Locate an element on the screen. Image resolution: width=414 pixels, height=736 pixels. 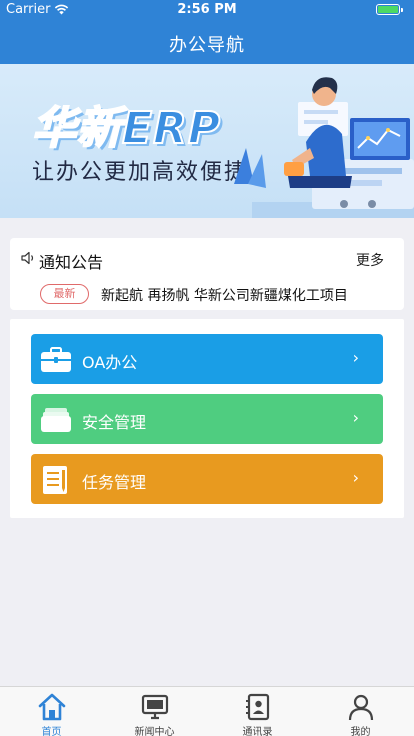
status-time: 2:56 PM is located at coordinates (207, 9).